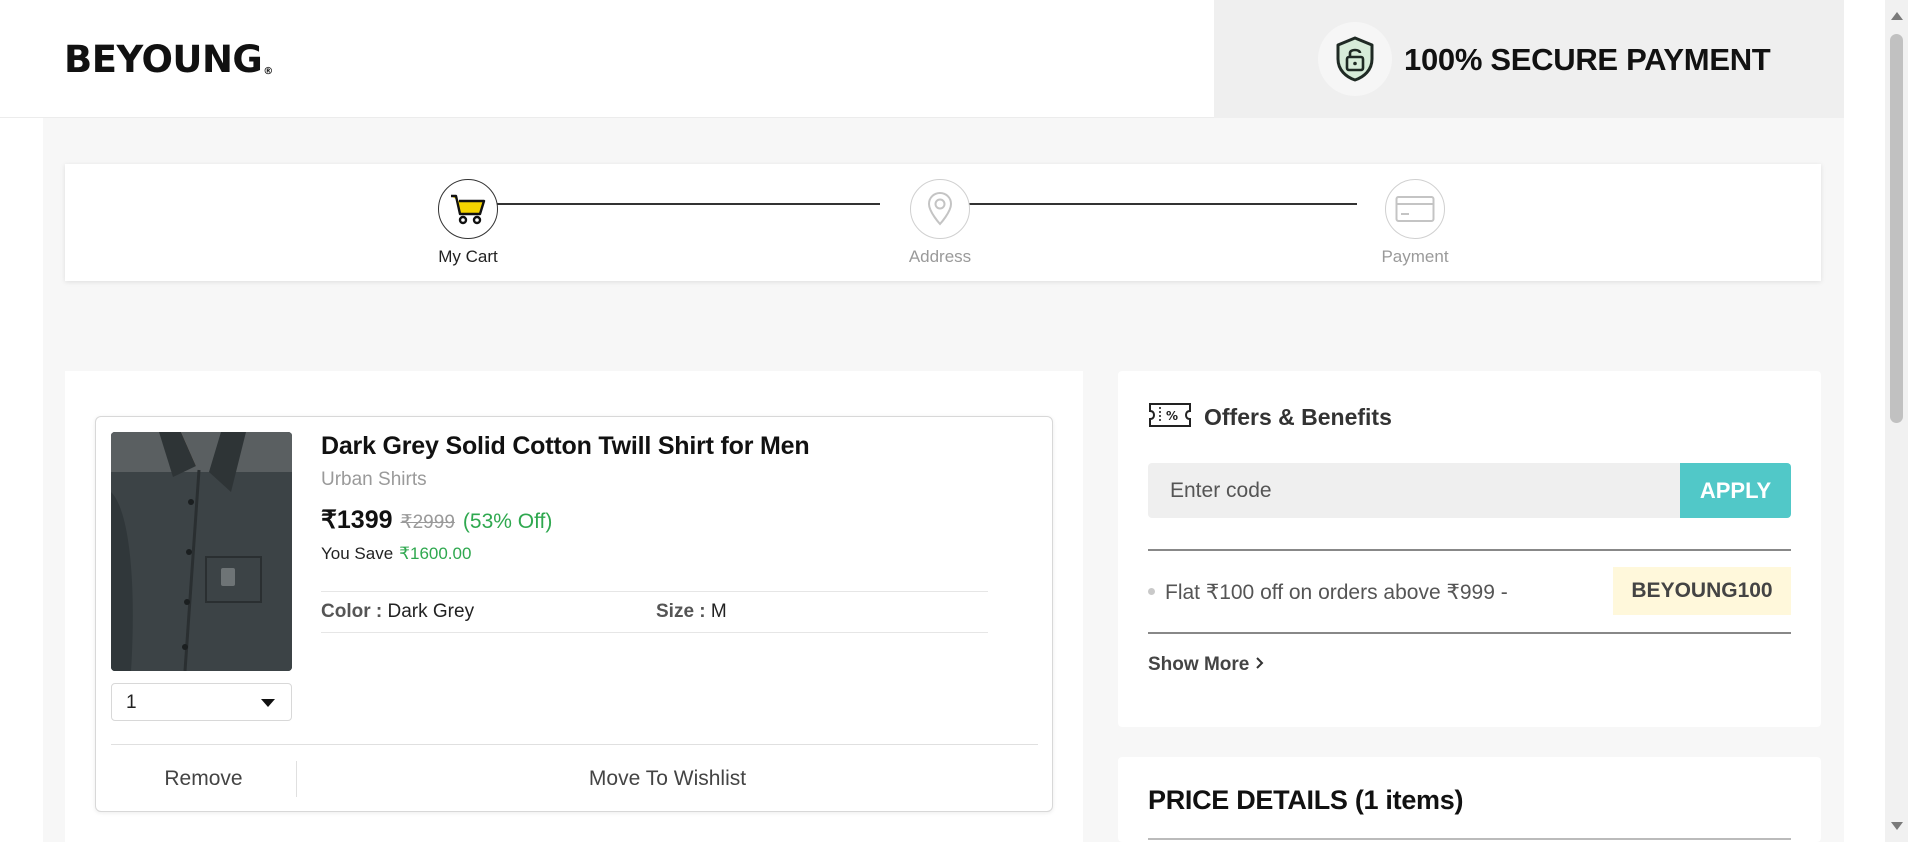 Image resolution: width=1908 pixels, height=842 pixels. I want to click on price-details-title: PRICE DETAILS (1 items), so click(1306, 800).